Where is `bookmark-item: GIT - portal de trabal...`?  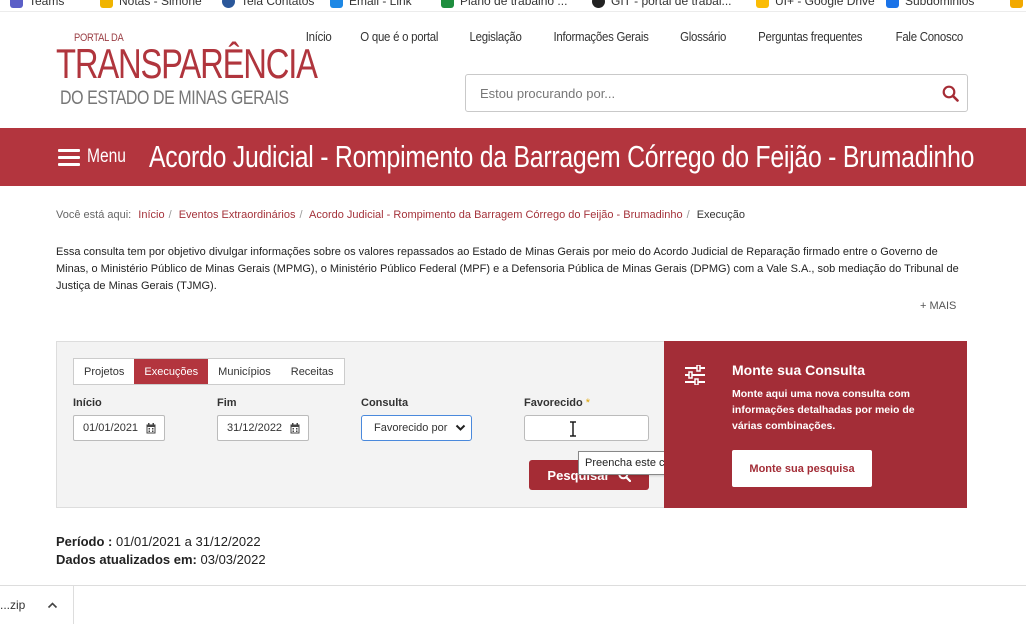 bookmark-item: GIT - portal de trabal... is located at coordinates (662, 4).